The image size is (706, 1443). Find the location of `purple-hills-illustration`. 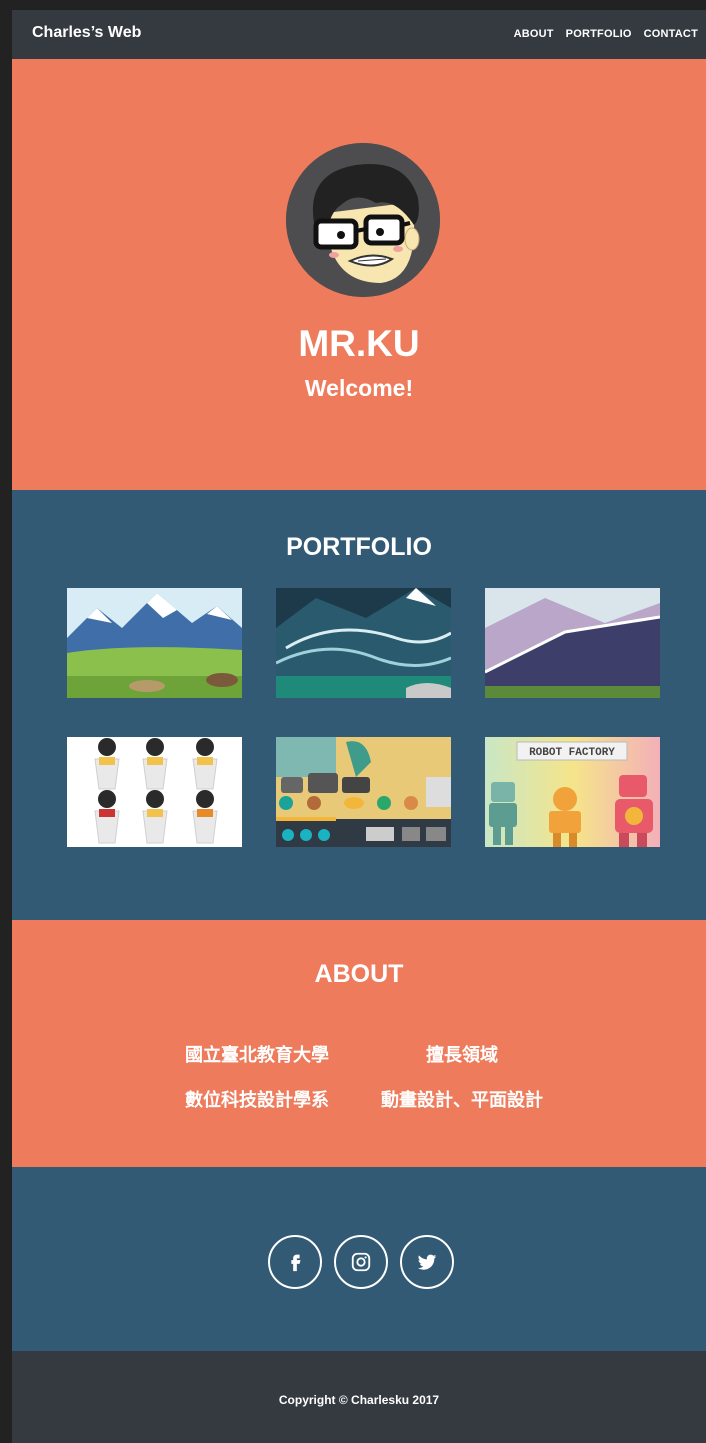

purple-hills-illustration is located at coordinates (572, 643).